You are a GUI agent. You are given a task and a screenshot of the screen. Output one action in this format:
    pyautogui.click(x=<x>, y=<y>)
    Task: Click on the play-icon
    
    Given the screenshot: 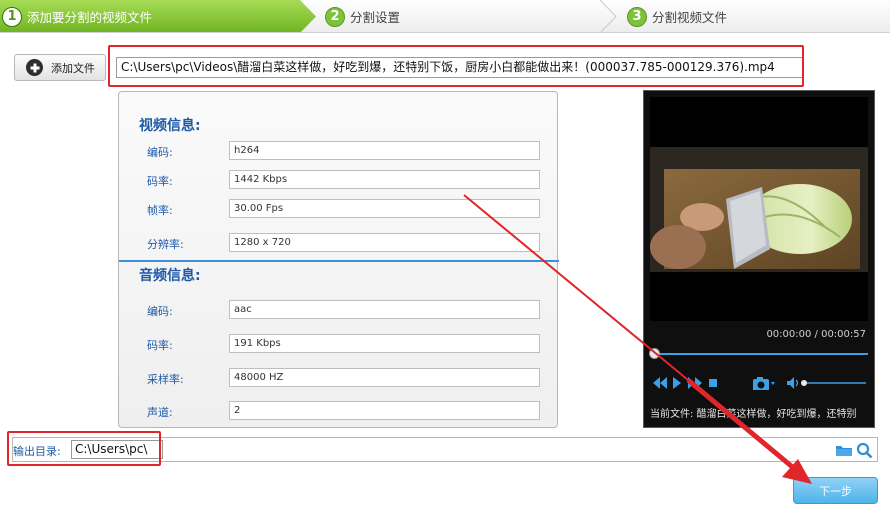 What is the action you would take?
    pyautogui.click(x=677, y=383)
    